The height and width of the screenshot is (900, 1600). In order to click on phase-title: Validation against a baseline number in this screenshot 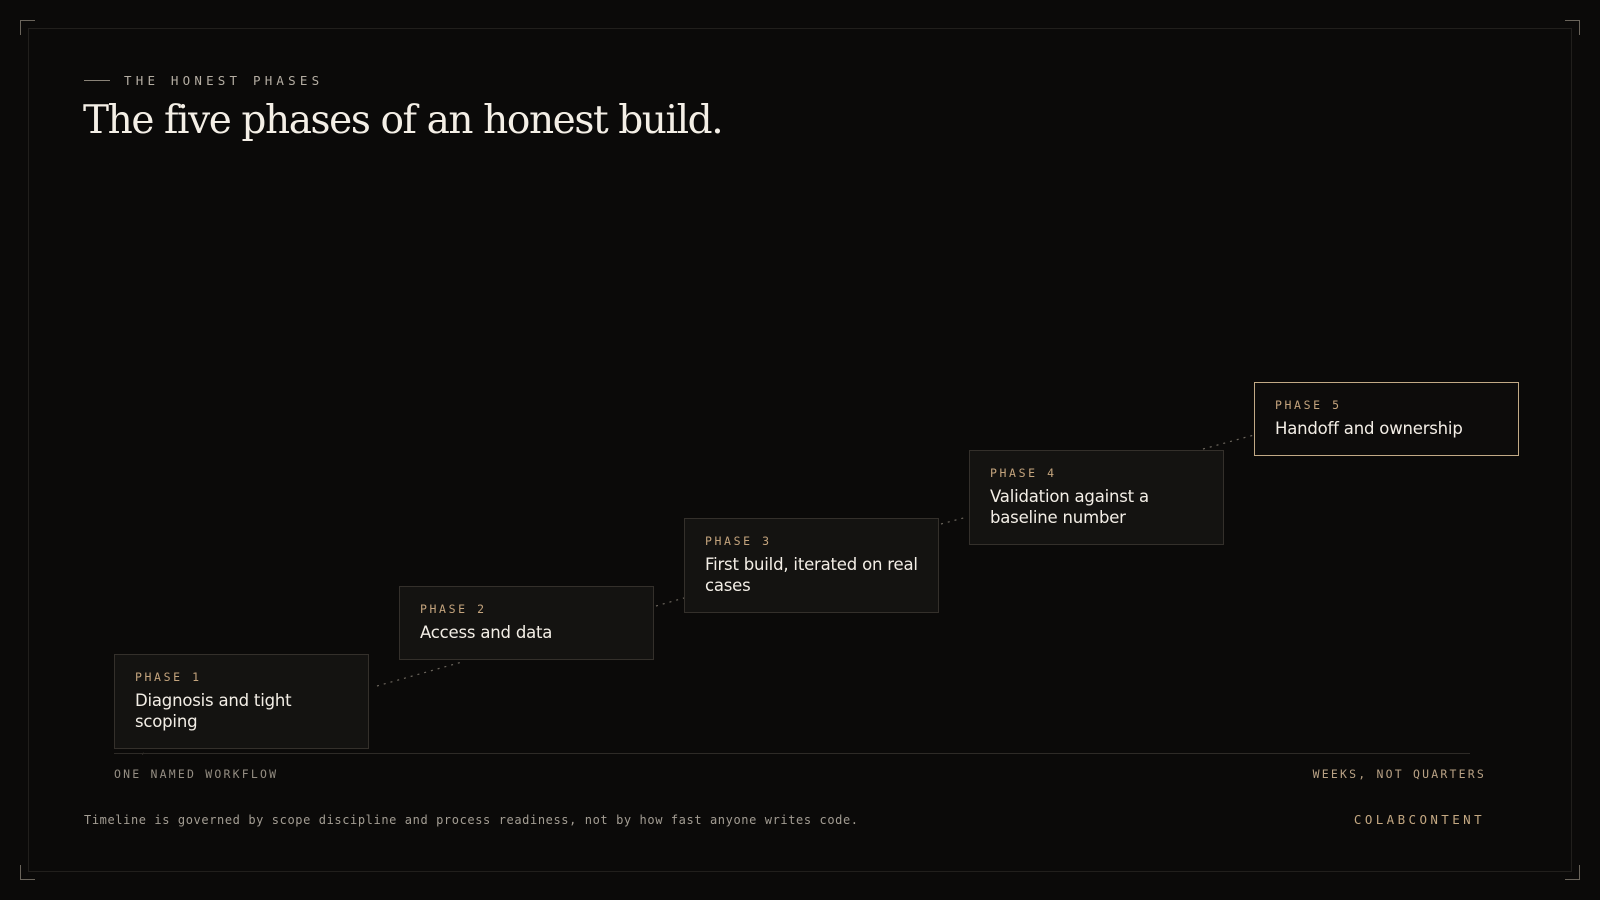, I will do `click(1069, 507)`.